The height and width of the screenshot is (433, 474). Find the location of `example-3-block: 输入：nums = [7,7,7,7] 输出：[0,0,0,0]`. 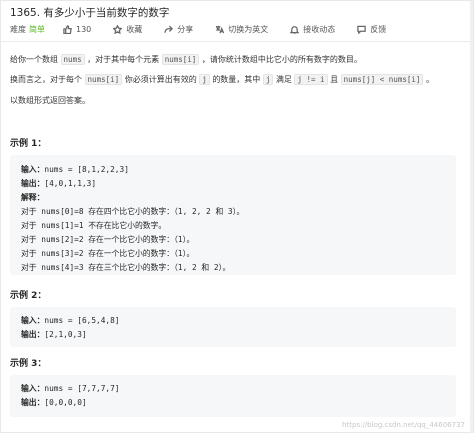

example-3-block: 输入：nums = [7,7,7,7] 输出：[0,0,0,0] is located at coordinates (233, 396).